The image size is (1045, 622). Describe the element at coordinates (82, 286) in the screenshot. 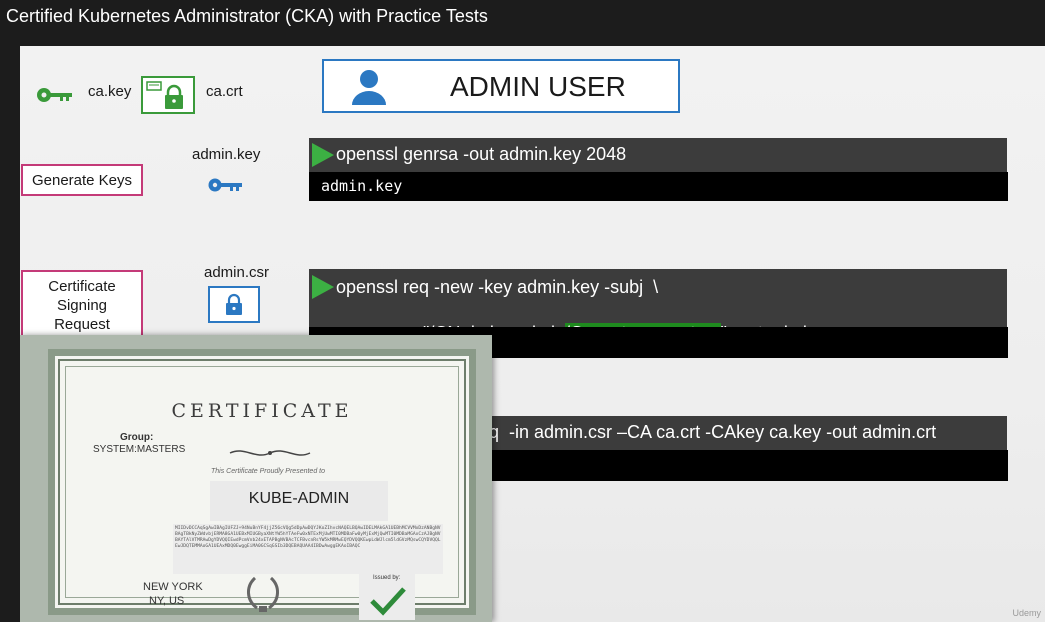

I see `csr-label-line-1: Certificate` at that location.